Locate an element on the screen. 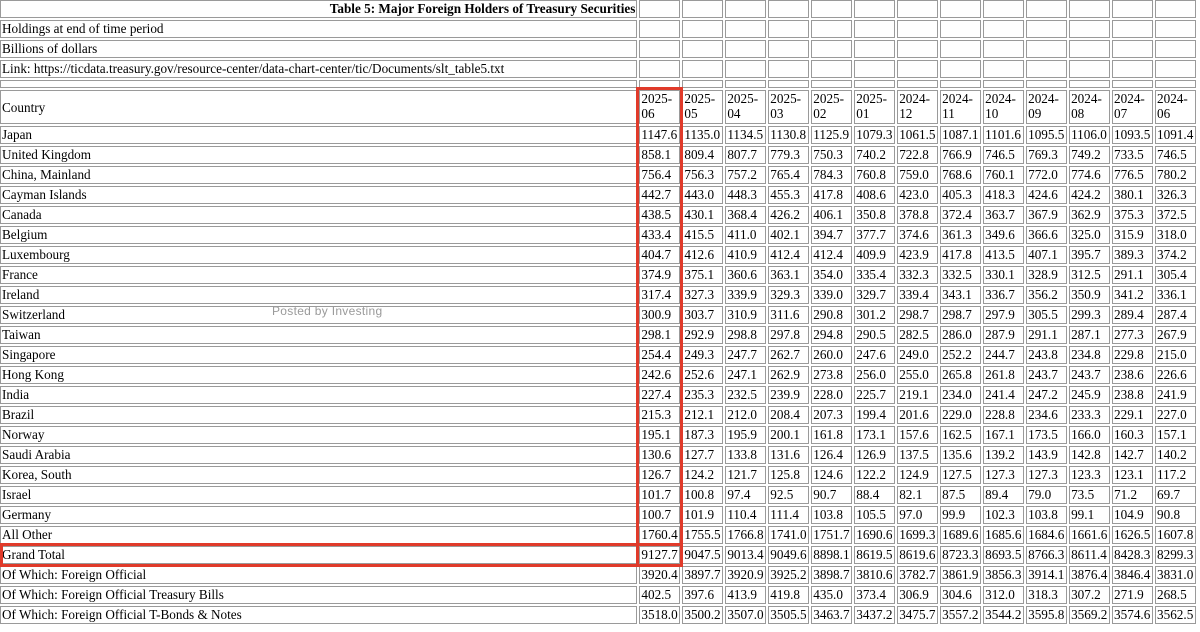 This screenshot has height=632, width=1200. value-cell: 99.9 is located at coordinates (961, 515).